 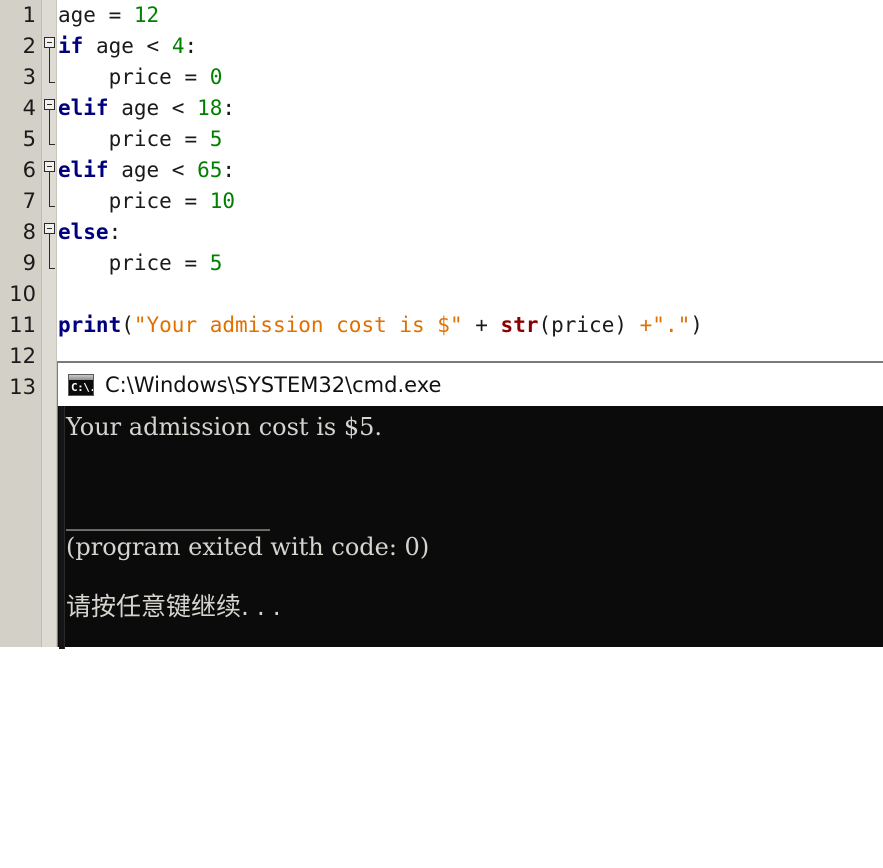 I want to click on code-line-5: price = 5, so click(x=140, y=139).